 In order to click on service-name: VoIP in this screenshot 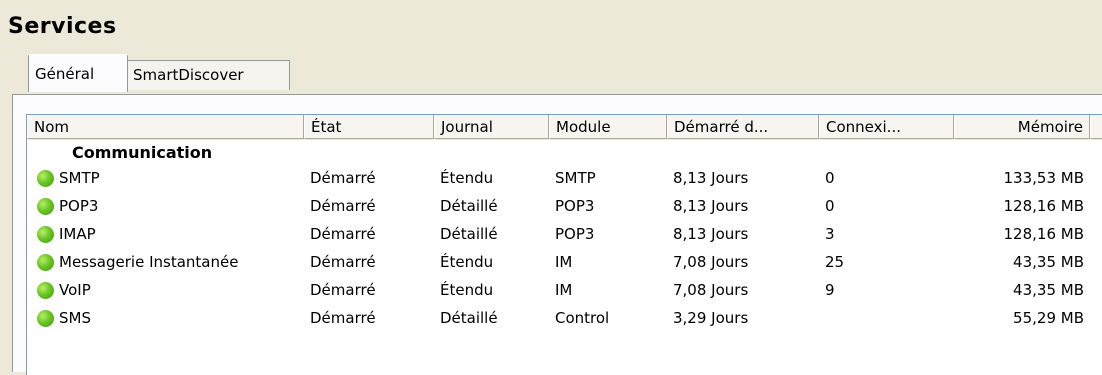, I will do `click(75, 290)`.